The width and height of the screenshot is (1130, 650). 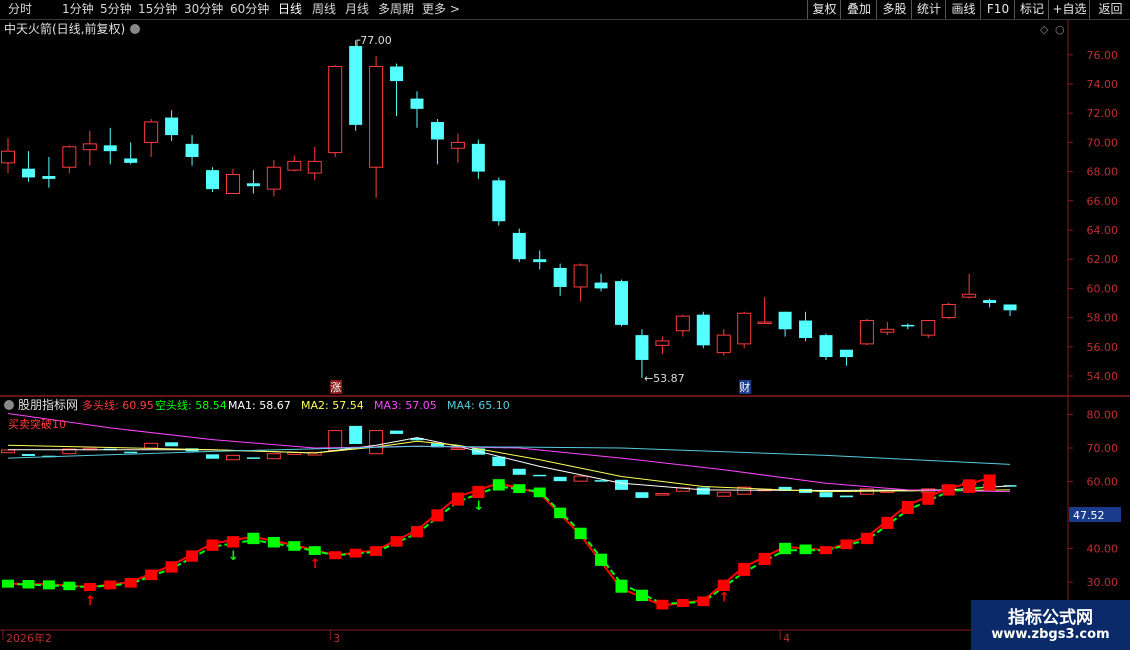 I want to click on toolbar-button-3: 统计, so click(x=928, y=9).